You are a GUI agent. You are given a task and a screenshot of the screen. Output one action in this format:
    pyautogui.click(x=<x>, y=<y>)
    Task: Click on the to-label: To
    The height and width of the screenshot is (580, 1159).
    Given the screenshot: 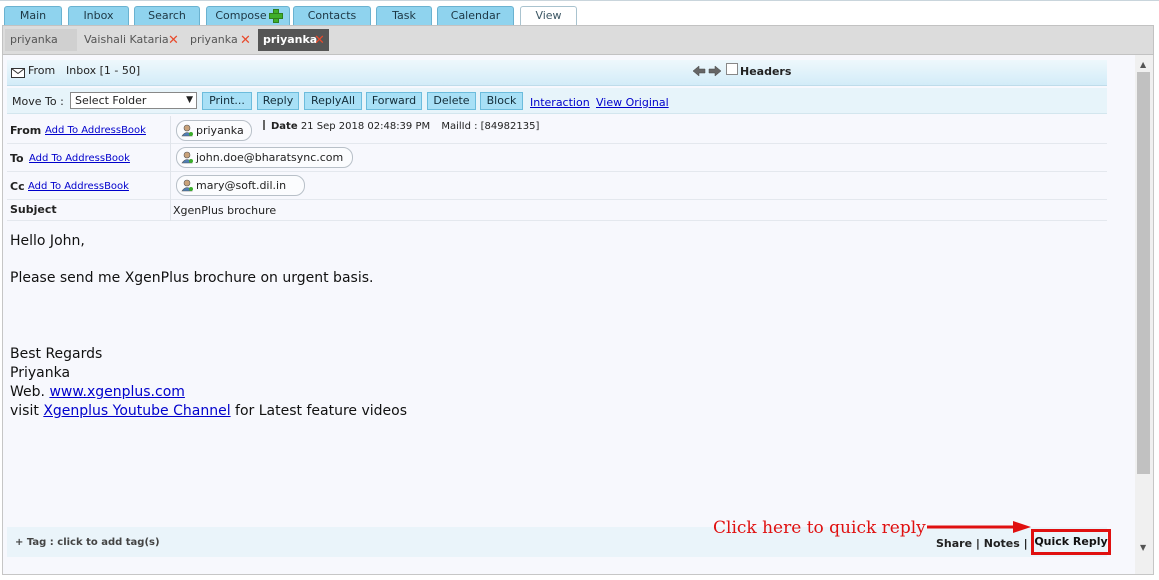 What is the action you would take?
    pyautogui.click(x=17, y=158)
    